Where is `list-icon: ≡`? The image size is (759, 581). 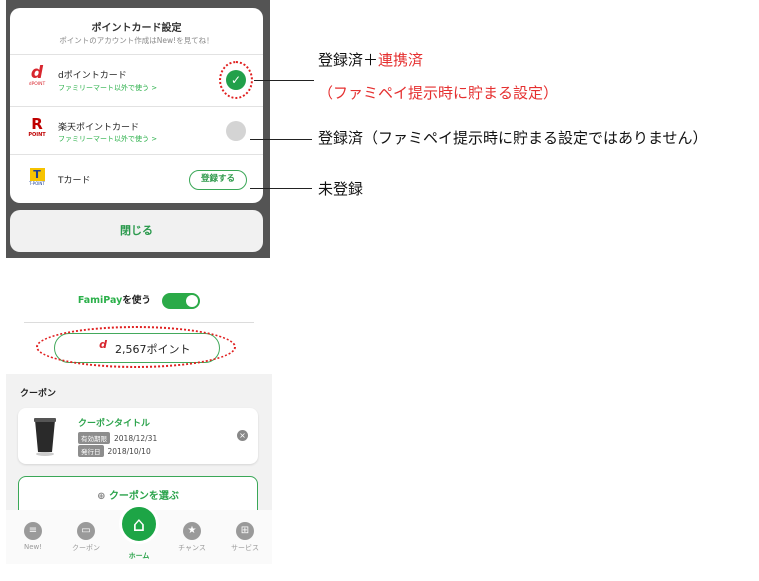
list-icon: ≡ is located at coordinates (33, 531).